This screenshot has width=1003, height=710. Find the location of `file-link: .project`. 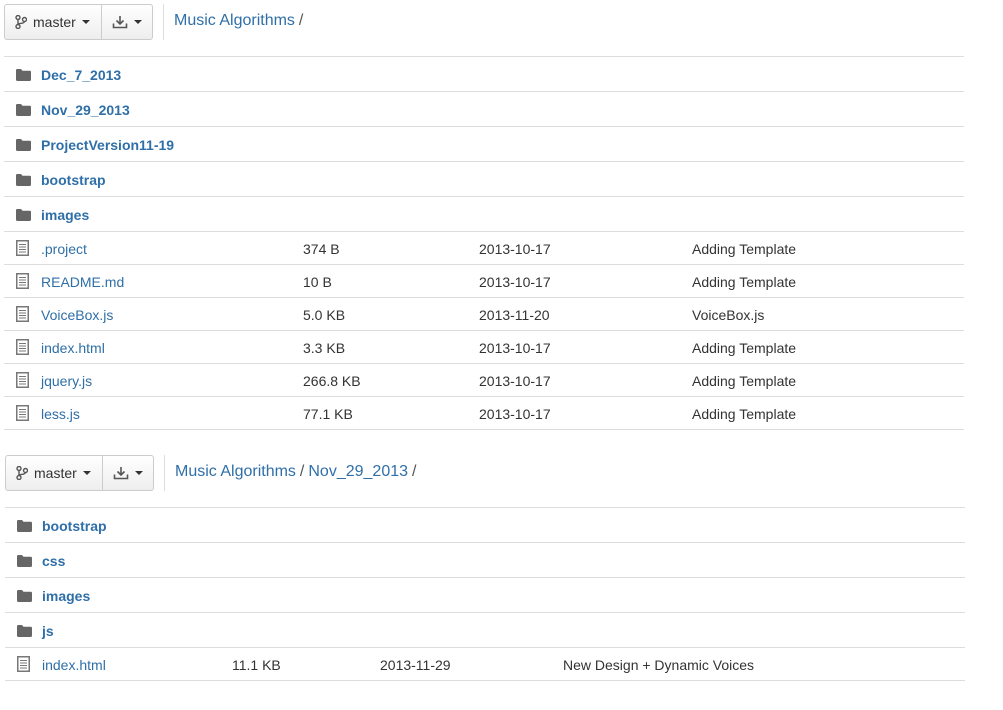

file-link: .project is located at coordinates (64, 249).